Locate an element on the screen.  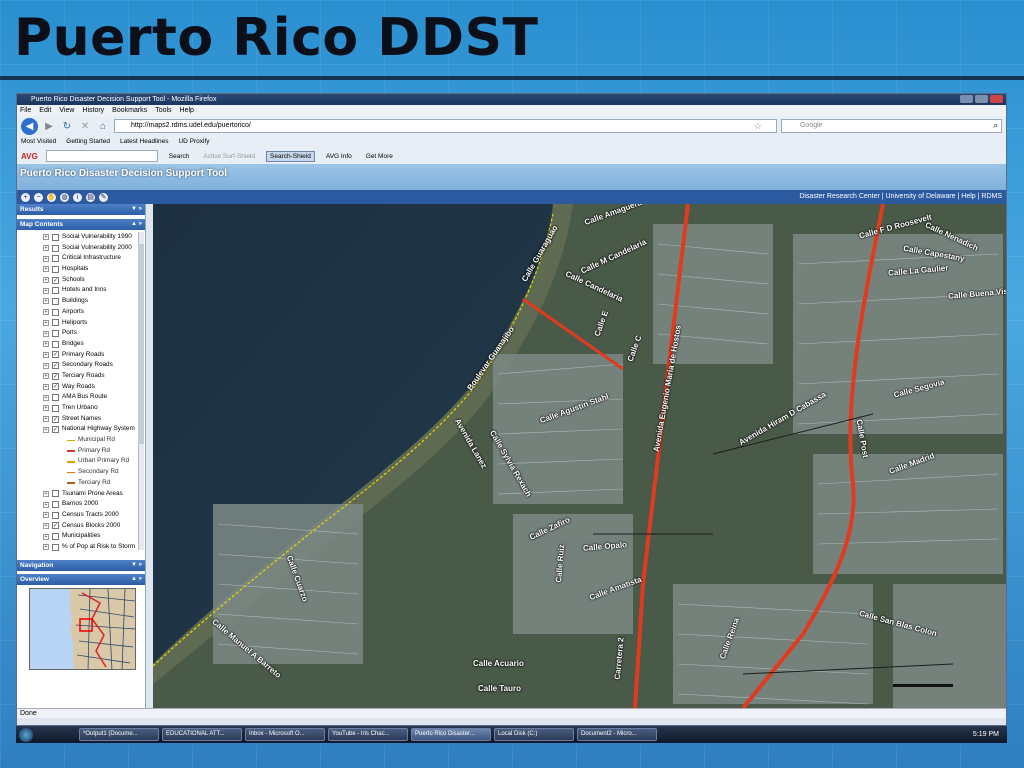
map-contents-panel-header: Map Contents ▲ » is located at coordinates (81, 224).